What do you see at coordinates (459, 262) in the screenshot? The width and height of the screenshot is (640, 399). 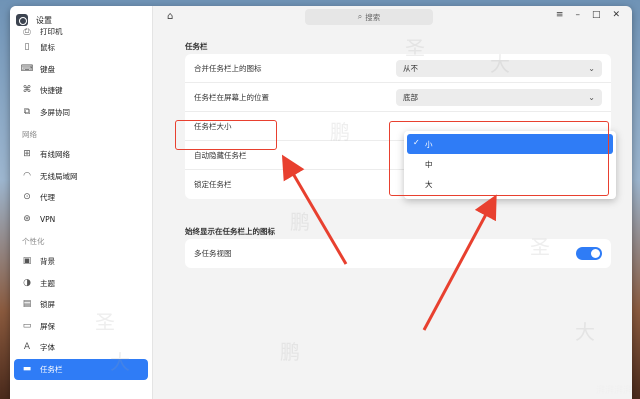 I see `arrow-to-dropdown` at bounding box center [459, 262].